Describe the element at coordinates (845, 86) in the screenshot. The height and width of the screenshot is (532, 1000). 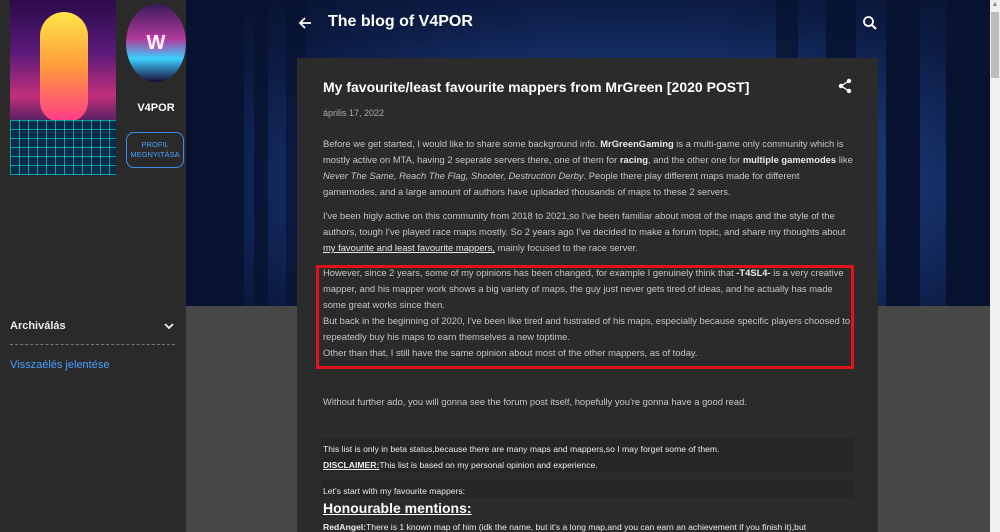
I see `share-icon` at that location.